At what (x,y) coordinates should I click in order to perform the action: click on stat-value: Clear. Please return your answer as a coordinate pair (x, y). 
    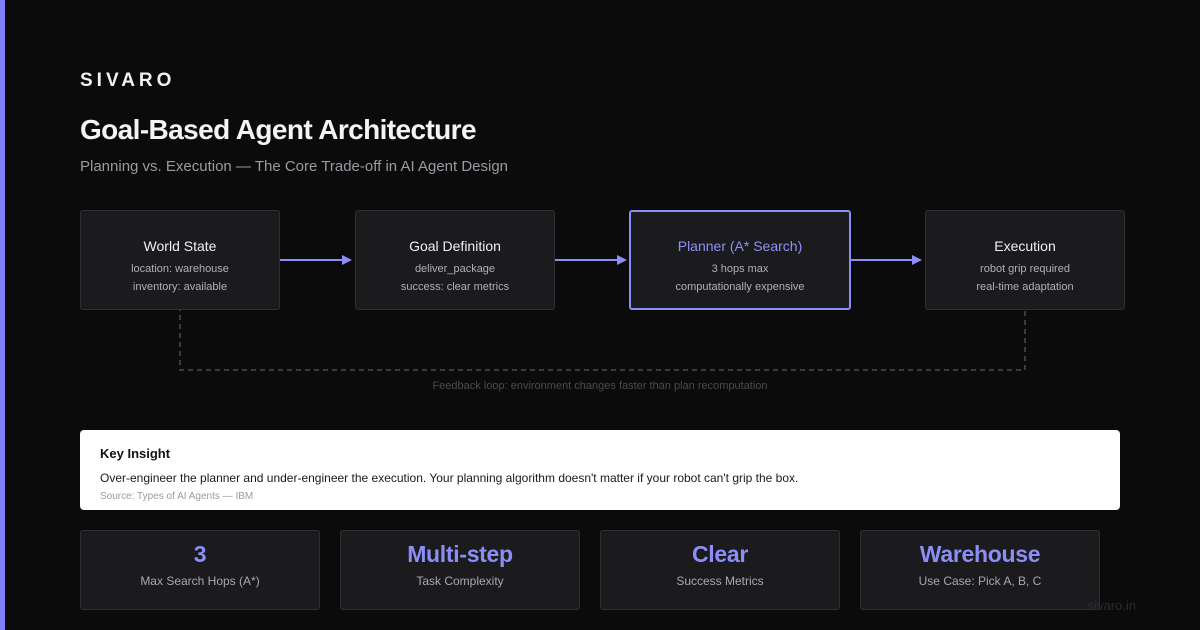
    Looking at the image, I should click on (720, 554).